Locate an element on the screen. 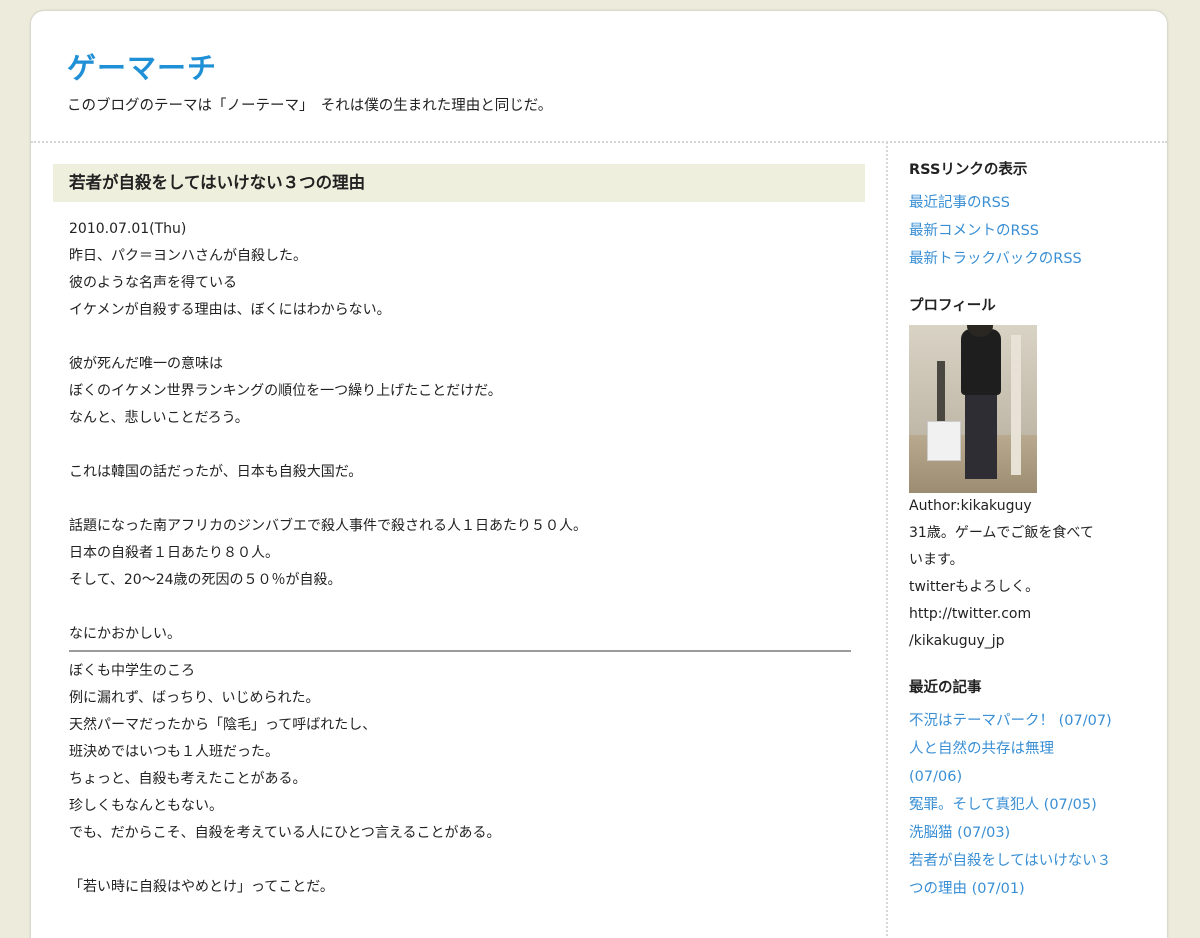 The image size is (1200, 938). post-text-line: これは韓国の話だったが、日本も自殺大国だ。 is located at coordinates (216, 472).